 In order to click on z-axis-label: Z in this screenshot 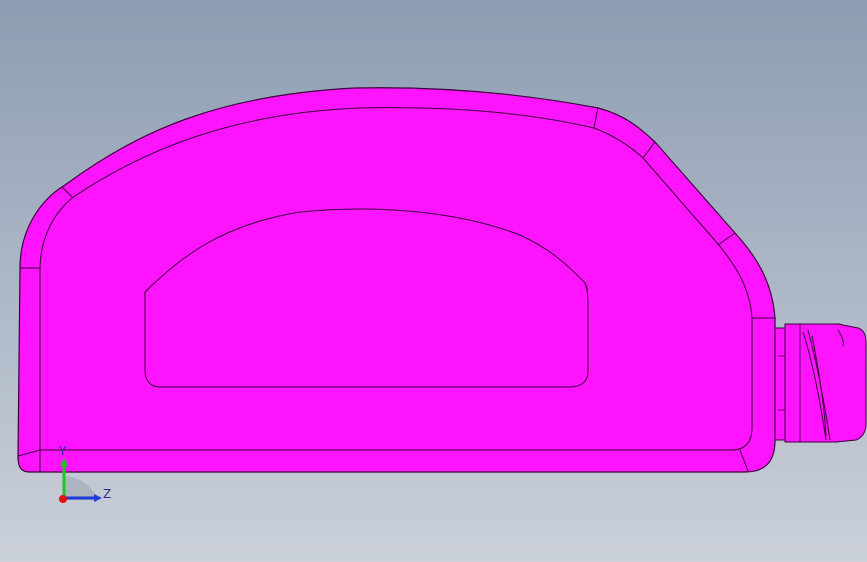, I will do `click(107, 494)`.